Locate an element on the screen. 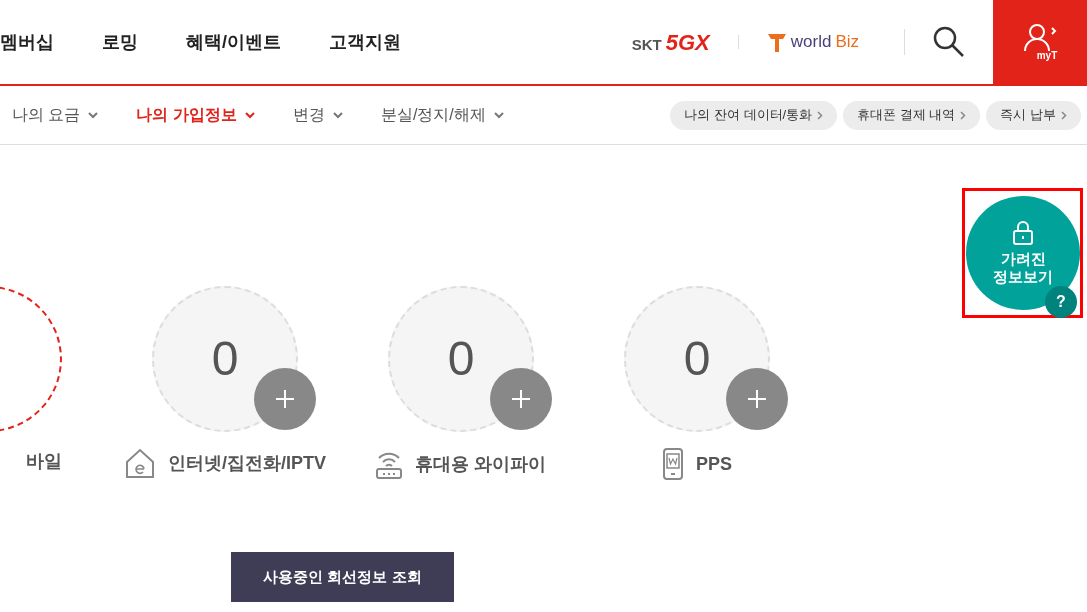  house-icon is located at coordinates (140, 463).